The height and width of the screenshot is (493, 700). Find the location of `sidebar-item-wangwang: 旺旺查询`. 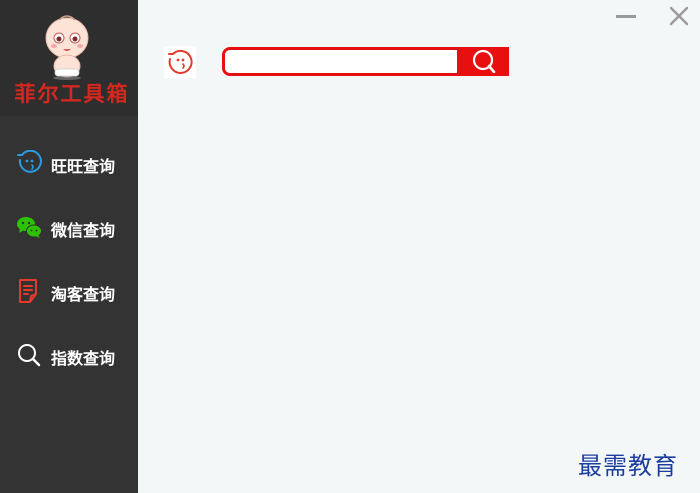

sidebar-item-wangwang: 旺旺查询 is located at coordinates (69, 163).